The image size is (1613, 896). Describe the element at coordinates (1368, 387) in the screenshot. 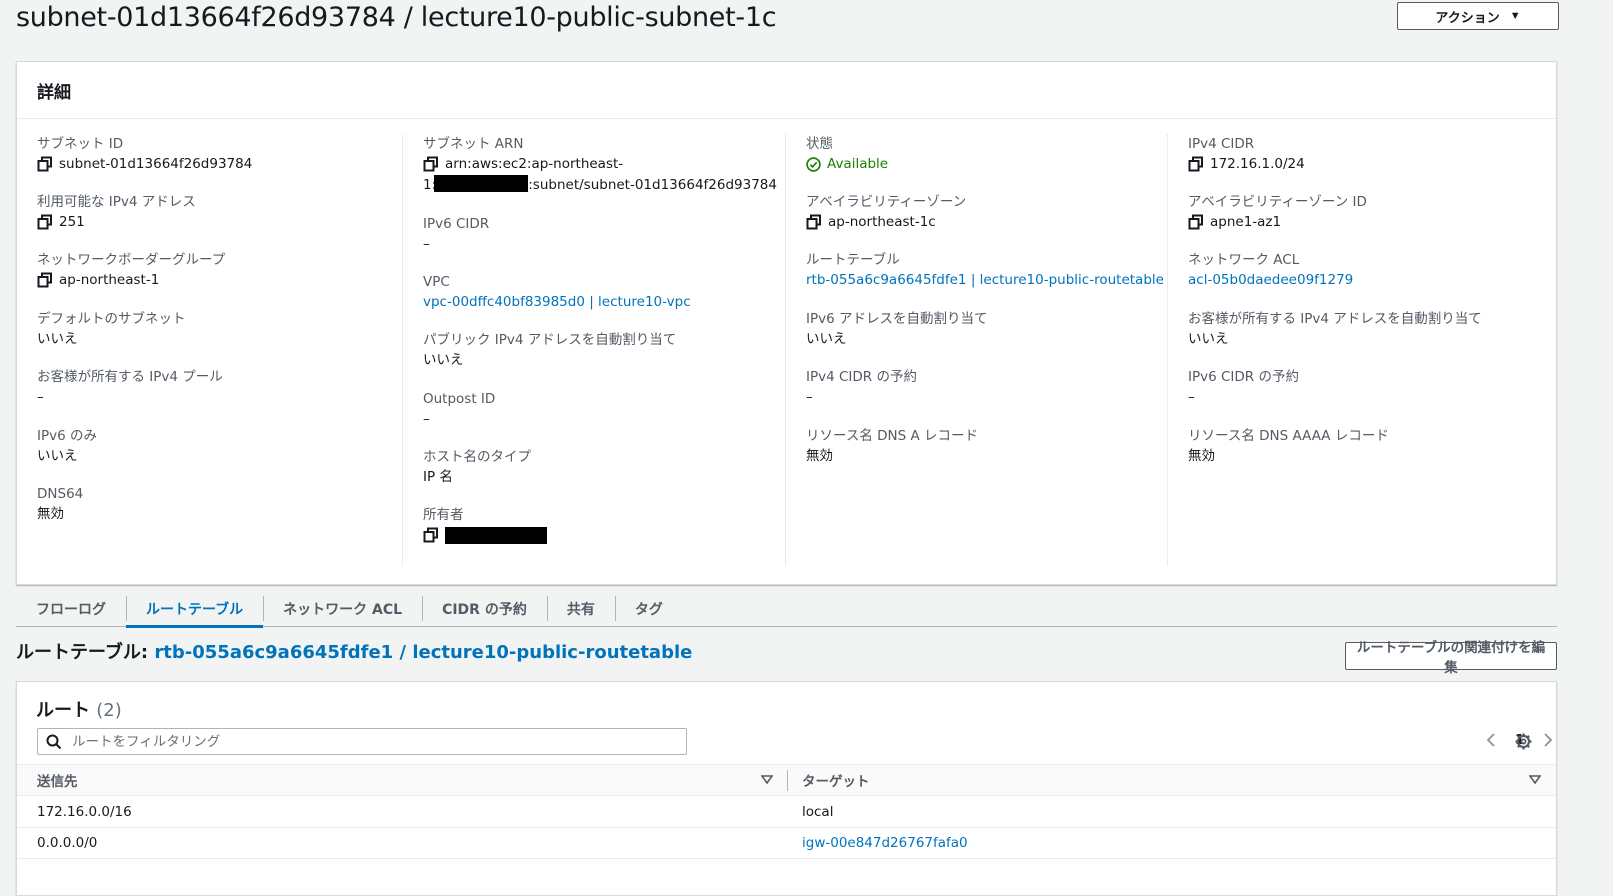

I see `ipv6-cidr-reservation-field: IPv6 CIDR の予約 –` at that location.